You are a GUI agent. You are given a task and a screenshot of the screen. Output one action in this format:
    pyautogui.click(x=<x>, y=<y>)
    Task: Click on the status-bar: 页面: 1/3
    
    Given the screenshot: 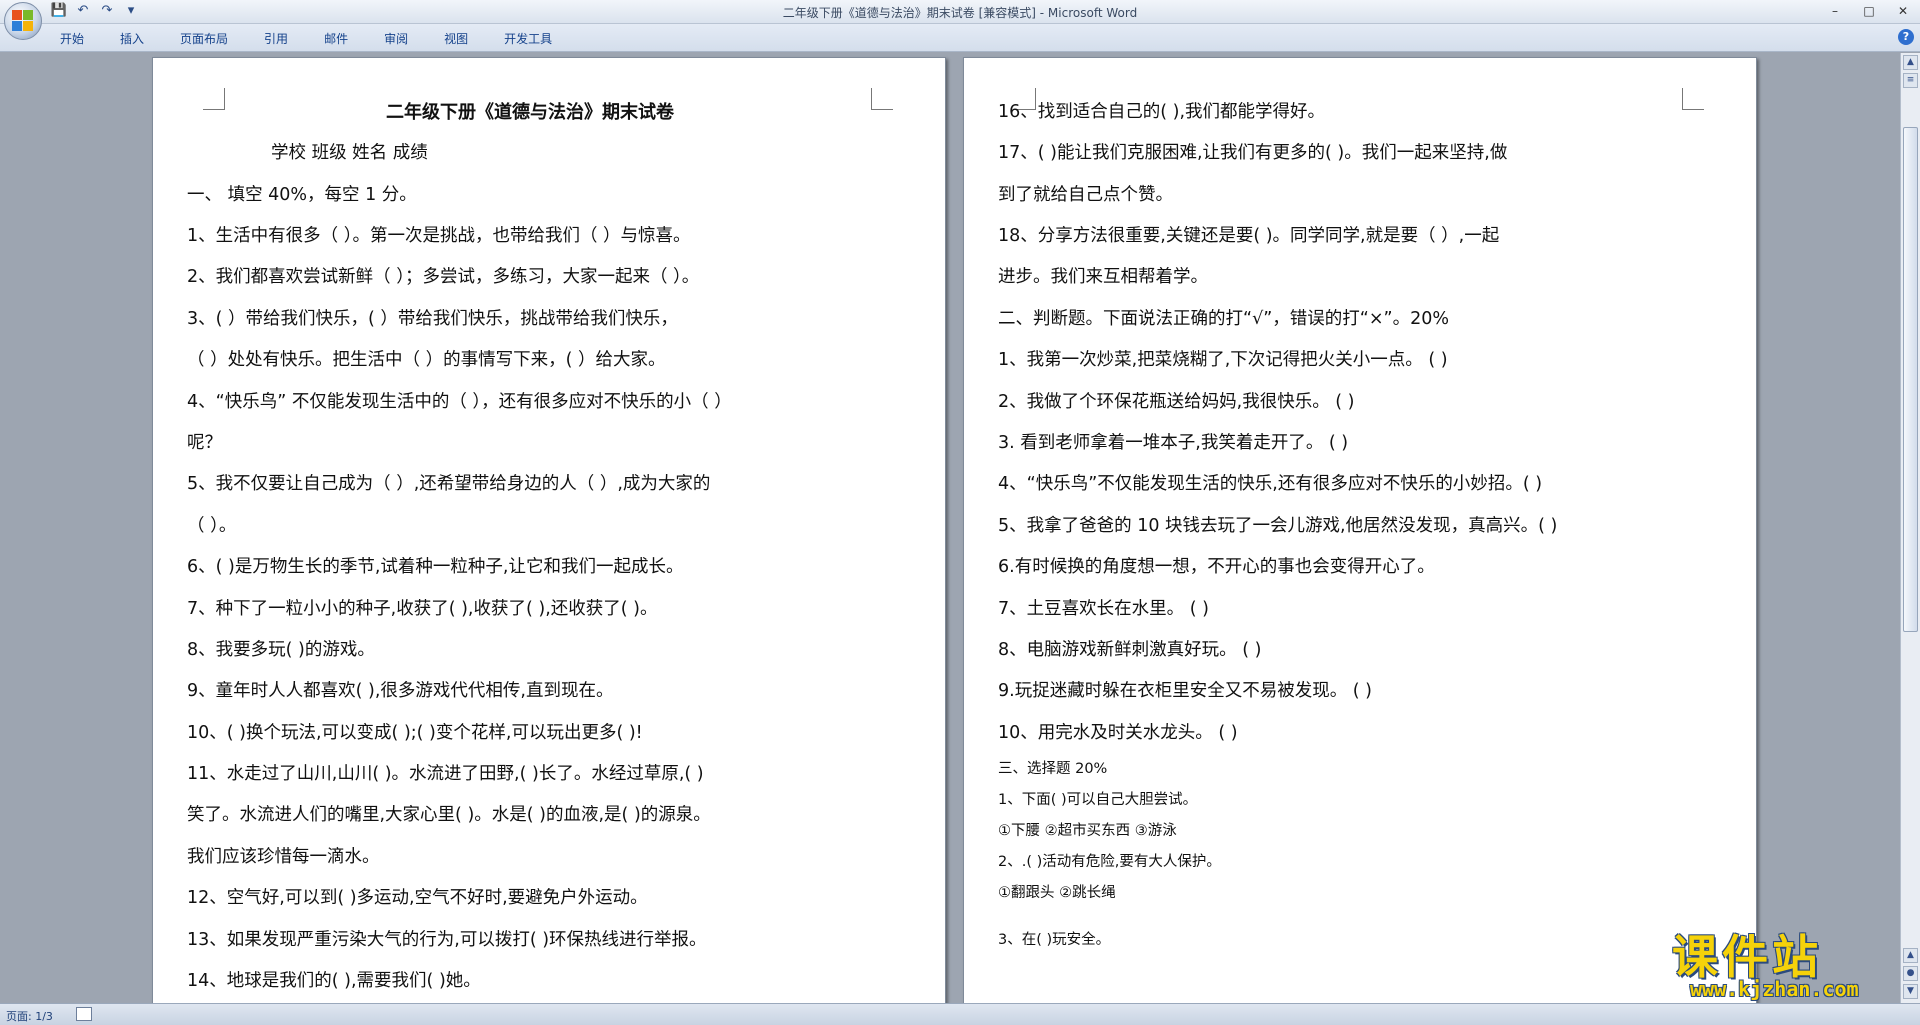 What is the action you would take?
    pyautogui.click(x=960, y=1014)
    